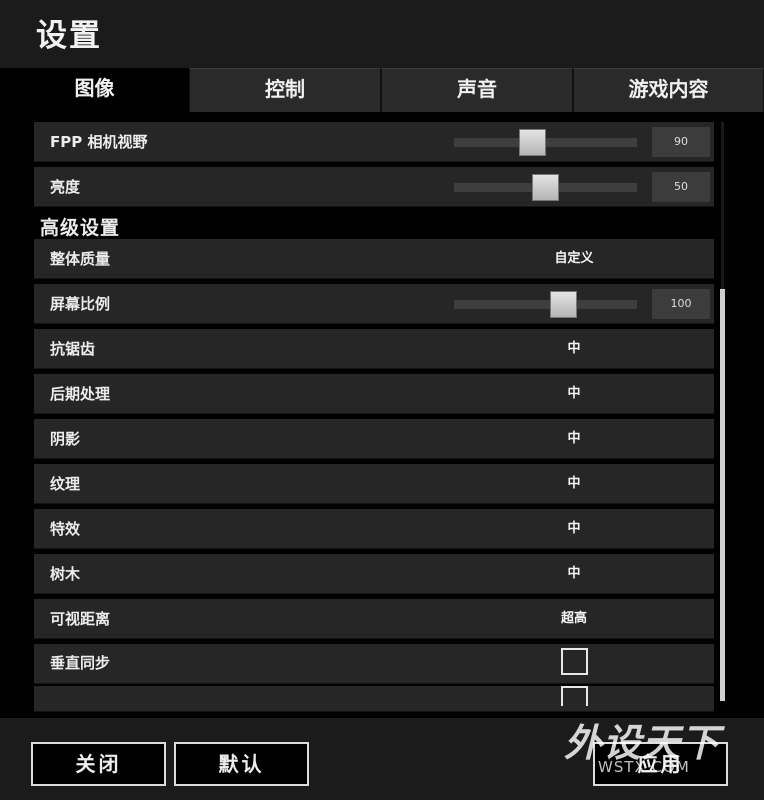 The height and width of the screenshot is (800, 764). I want to click on tab-bar: 图像 控制 声音 游戏内容, so click(382, 90).